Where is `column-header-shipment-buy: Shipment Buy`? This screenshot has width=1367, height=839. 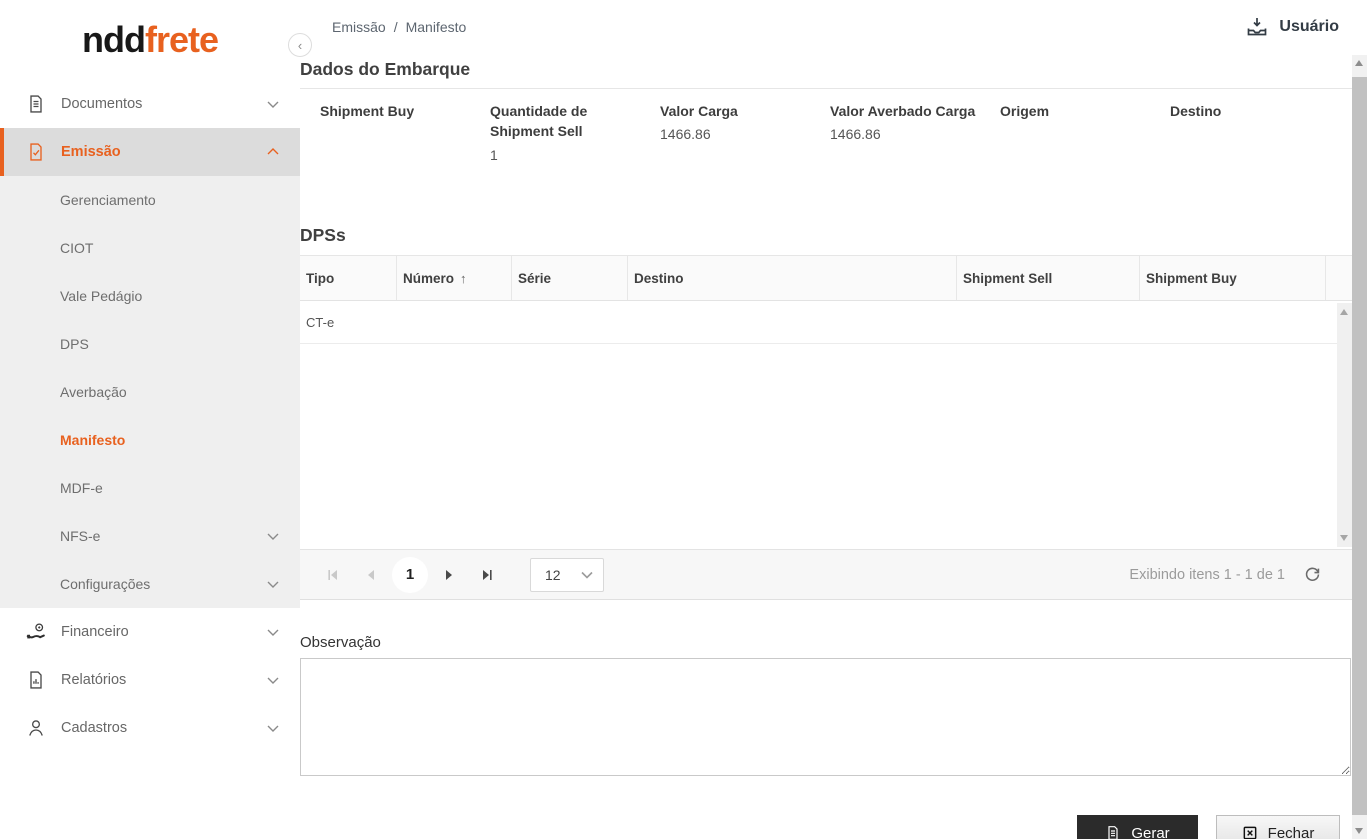
column-header-shipment-buy: Shipment Buy is located at coordinates (1233, 278).